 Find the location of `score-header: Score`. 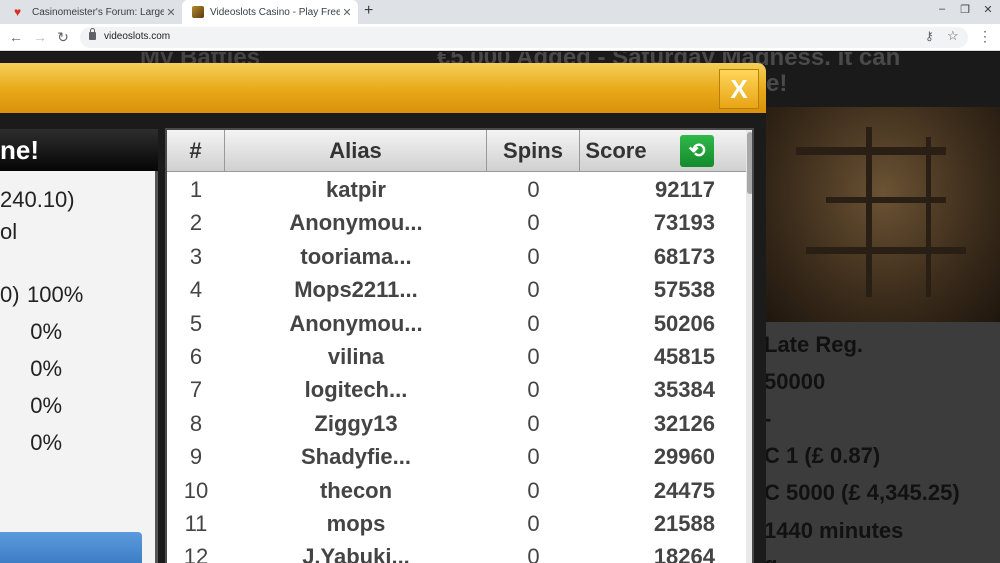

score-header: Score is located at coordinates (616, 150).